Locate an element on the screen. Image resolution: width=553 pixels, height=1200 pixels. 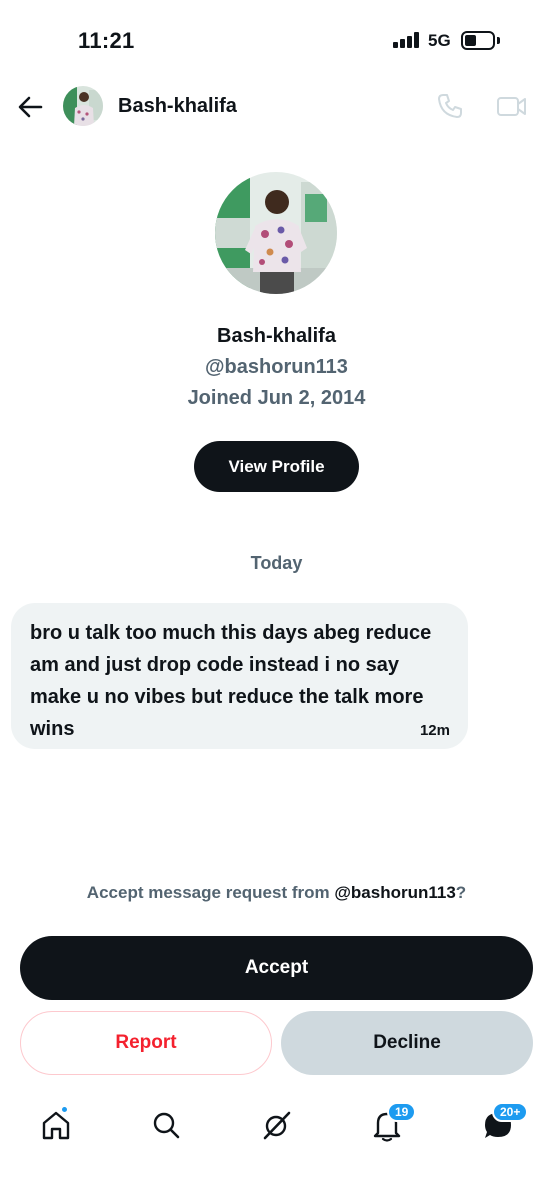
header-avatar is located at coordinates (83, 106).